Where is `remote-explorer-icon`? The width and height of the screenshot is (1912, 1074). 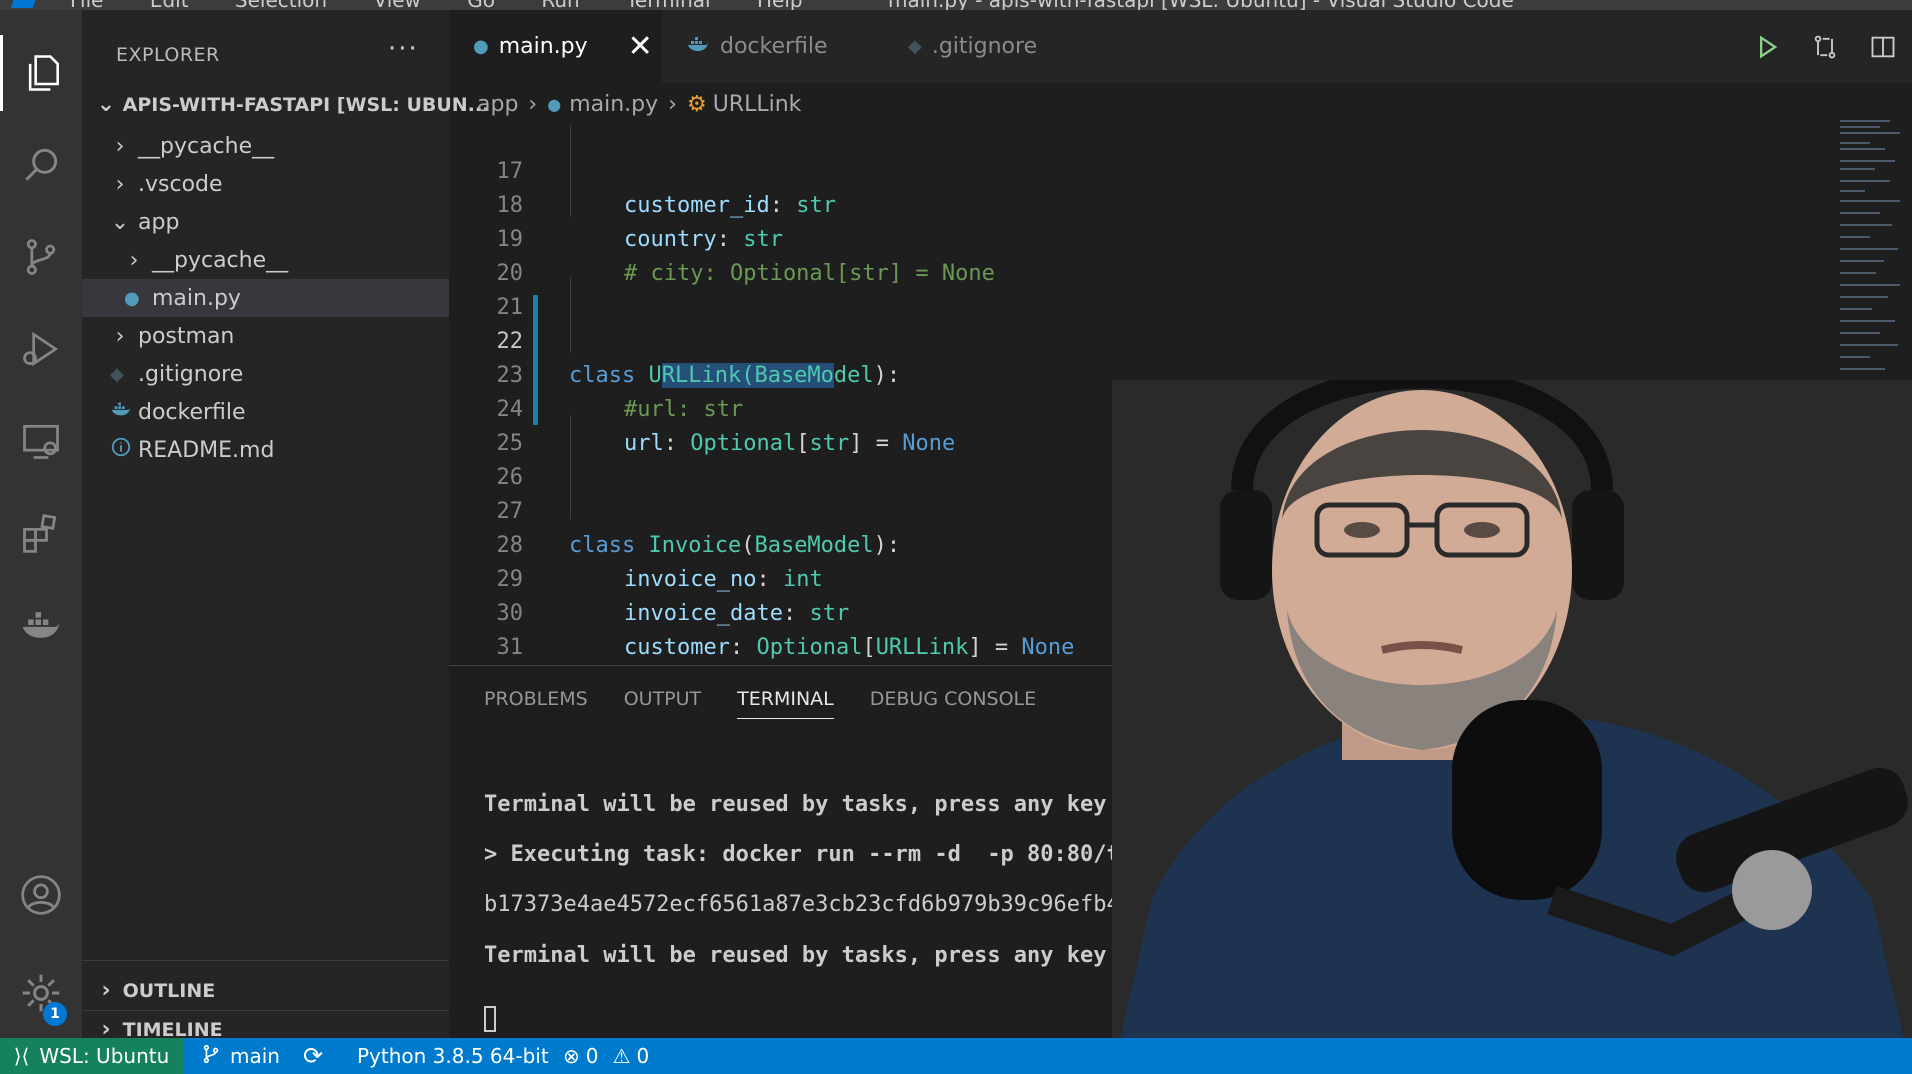
remote-explorer-icon is located at coordinates (41, 441).